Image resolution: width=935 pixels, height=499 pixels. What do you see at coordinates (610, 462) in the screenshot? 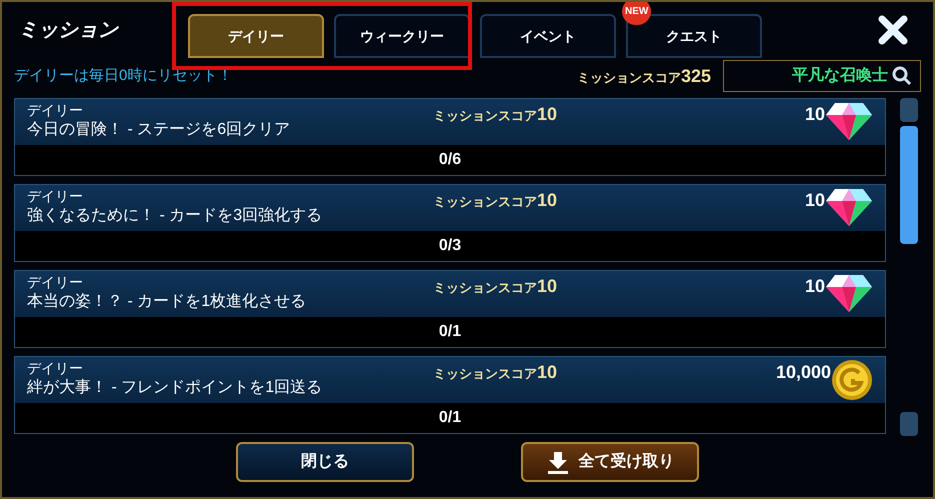
I see `receive-all-button: 全て受け取り` at bounding box center [610, 462].